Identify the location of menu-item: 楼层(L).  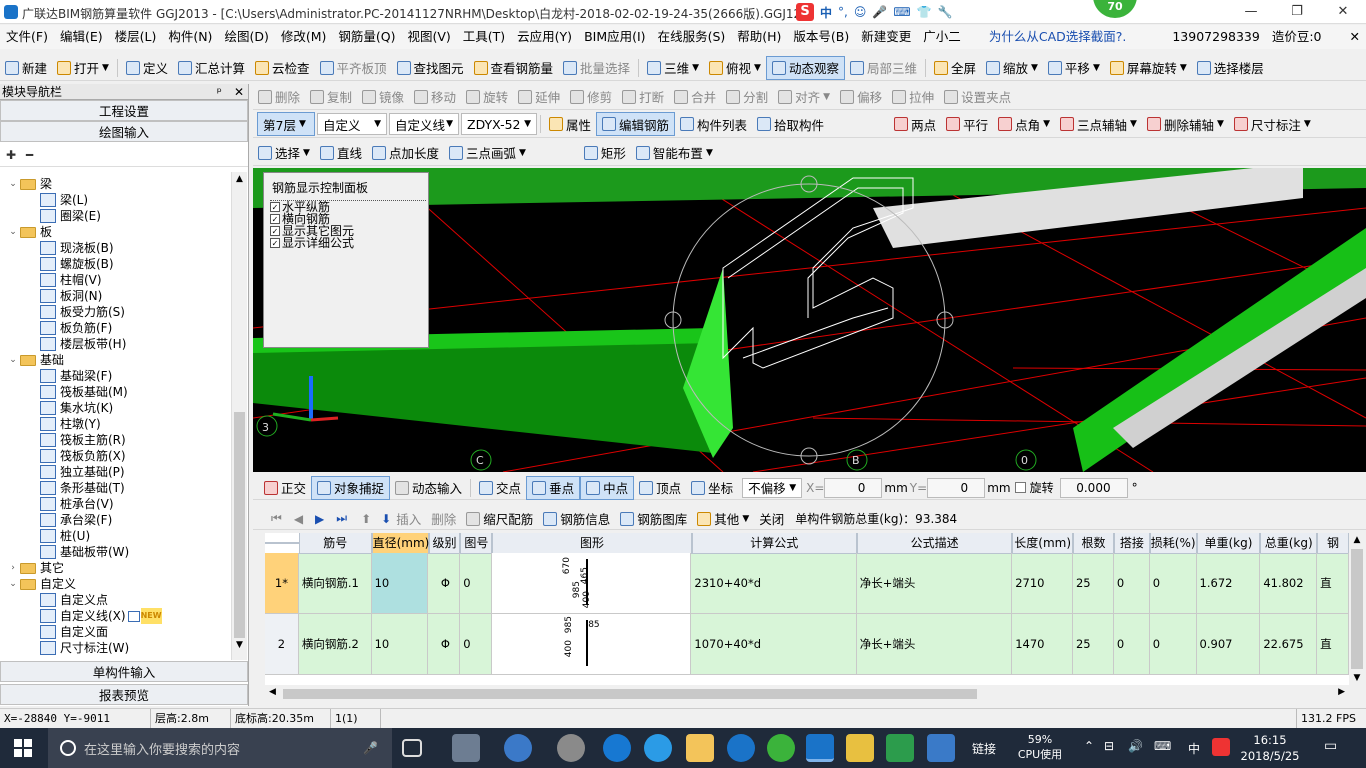
(136, 37).